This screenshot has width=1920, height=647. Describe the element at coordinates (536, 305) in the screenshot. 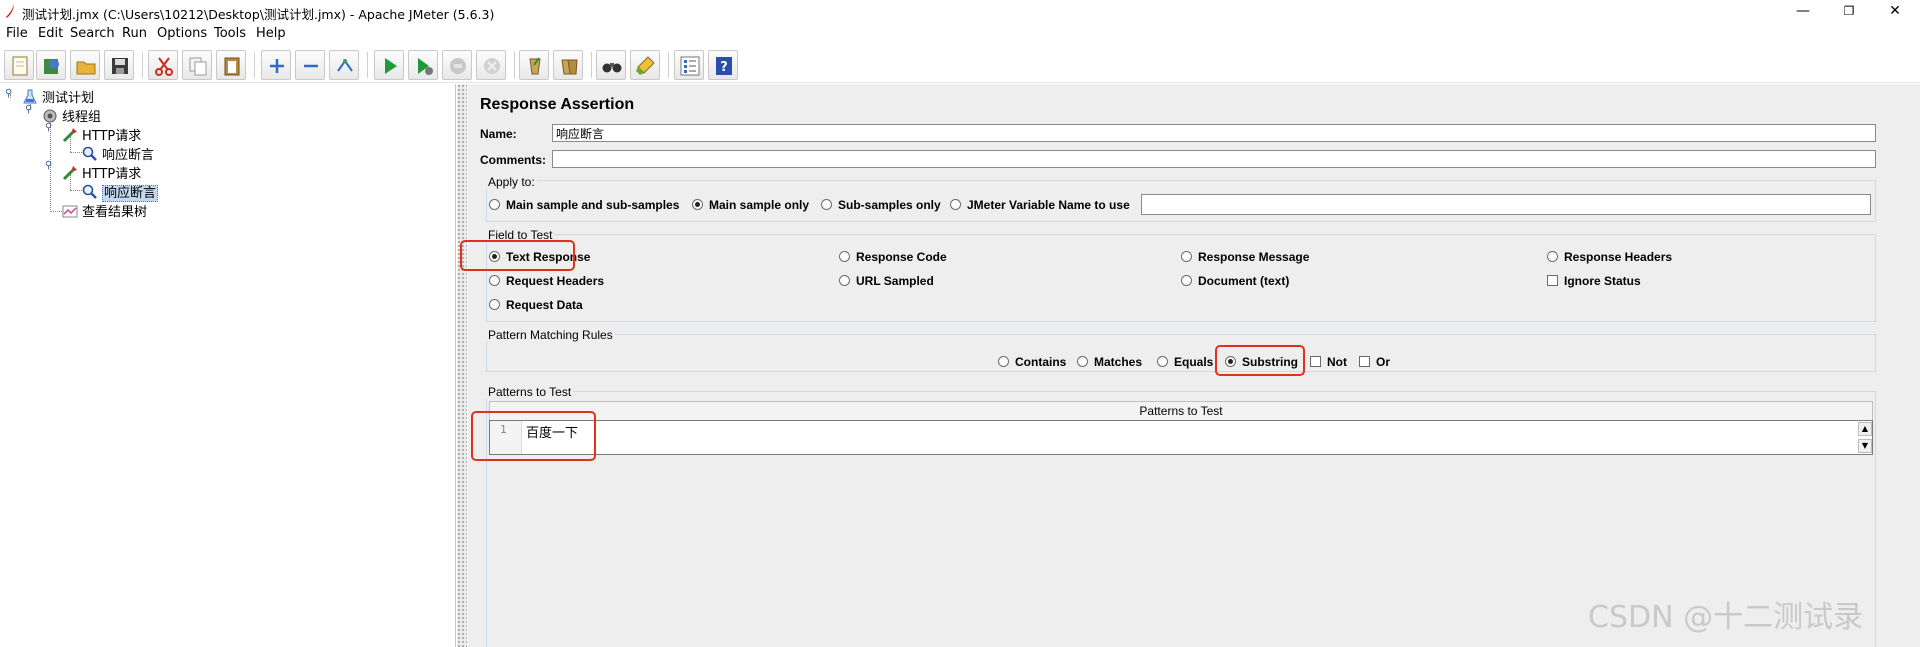

I see `radio-request-data: Request Data` at that location.